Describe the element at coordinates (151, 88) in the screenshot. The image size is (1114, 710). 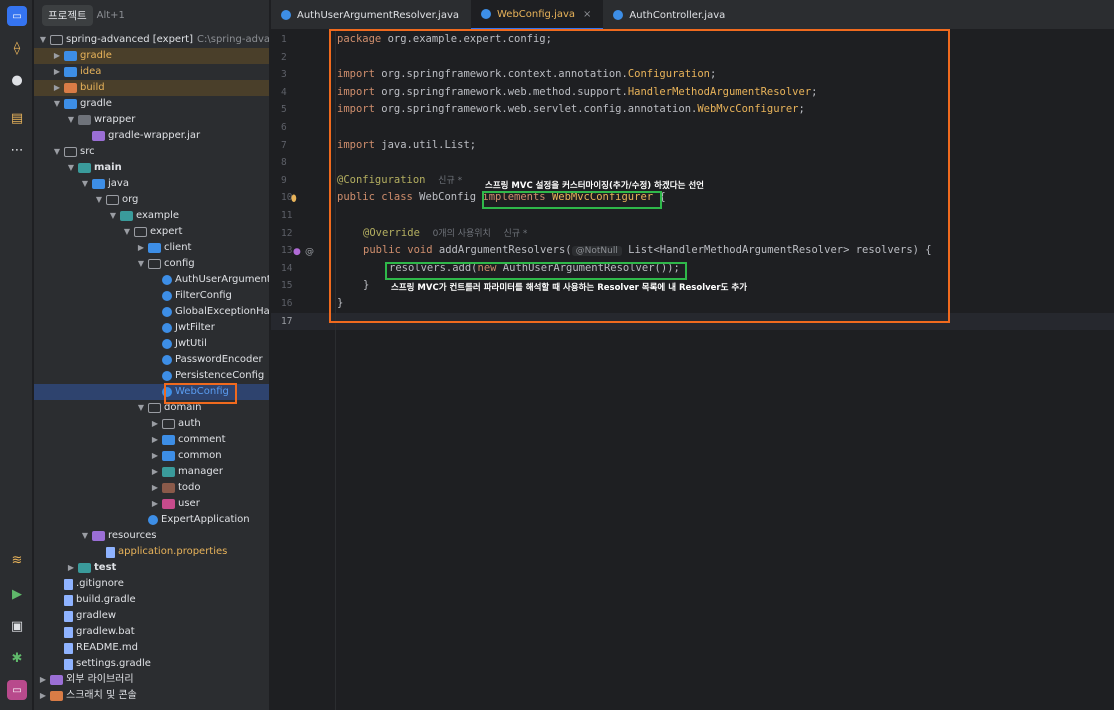
I see `tree-item: ▶ build` at that location.